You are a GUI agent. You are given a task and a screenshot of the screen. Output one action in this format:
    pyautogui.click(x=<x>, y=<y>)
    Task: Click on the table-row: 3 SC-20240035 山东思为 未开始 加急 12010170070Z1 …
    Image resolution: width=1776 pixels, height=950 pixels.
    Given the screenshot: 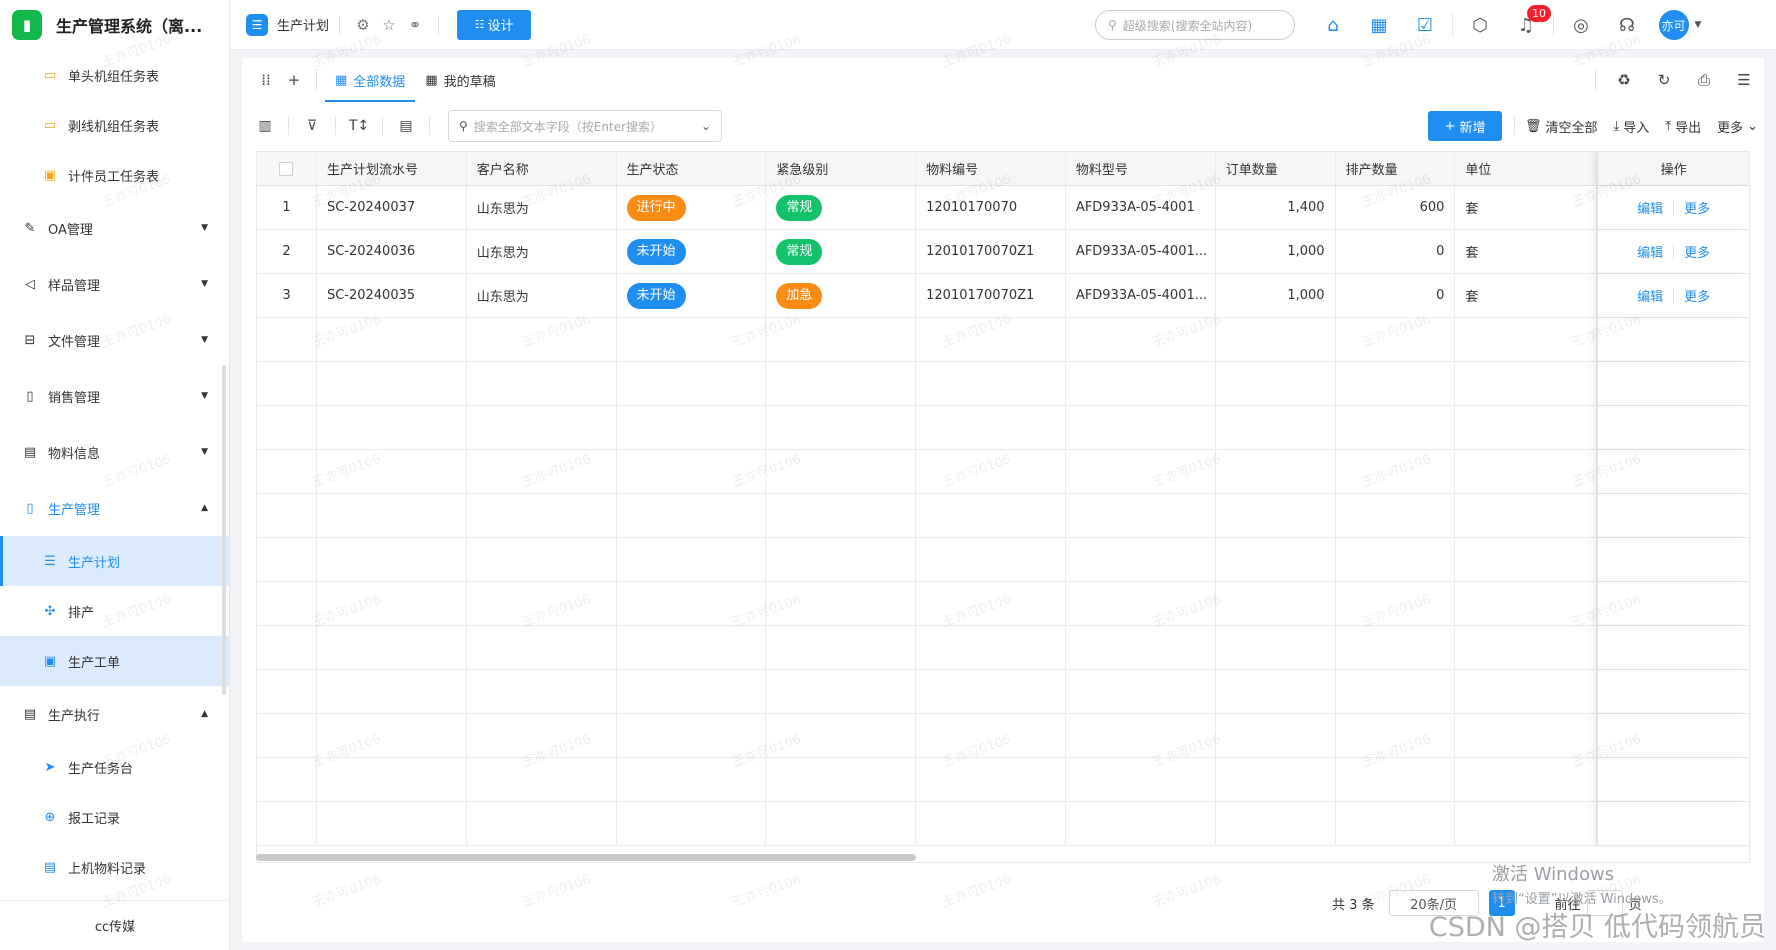 What is the action you would take?
    pyautogui.click(x=1003, y=296)
    